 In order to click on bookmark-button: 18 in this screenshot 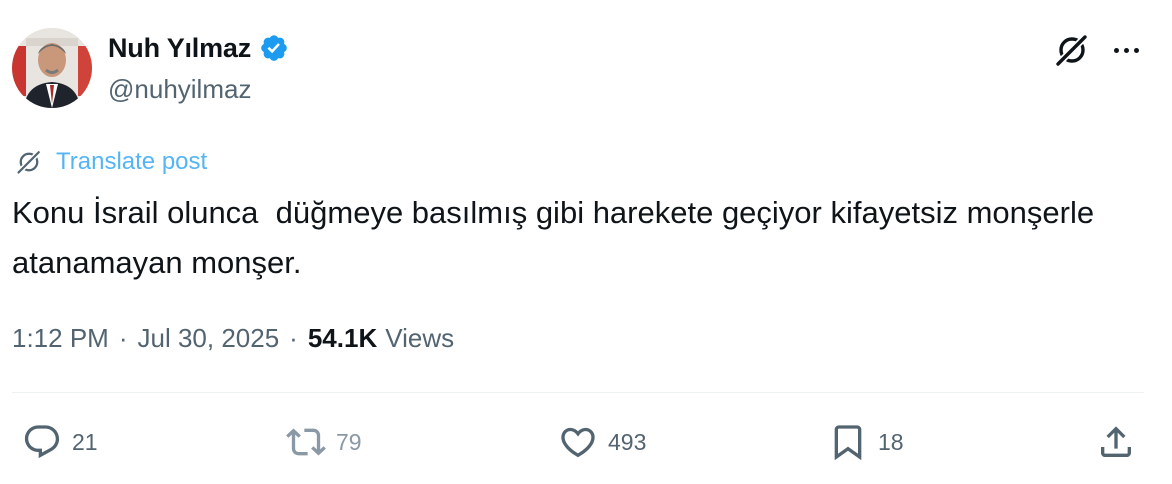, I will do `click(866, 442)`.